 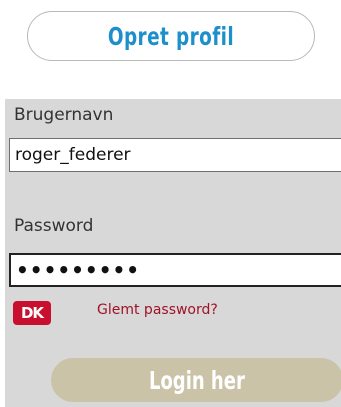 I want to click on username-label: Brugernavn, so click(x=64, y=115).